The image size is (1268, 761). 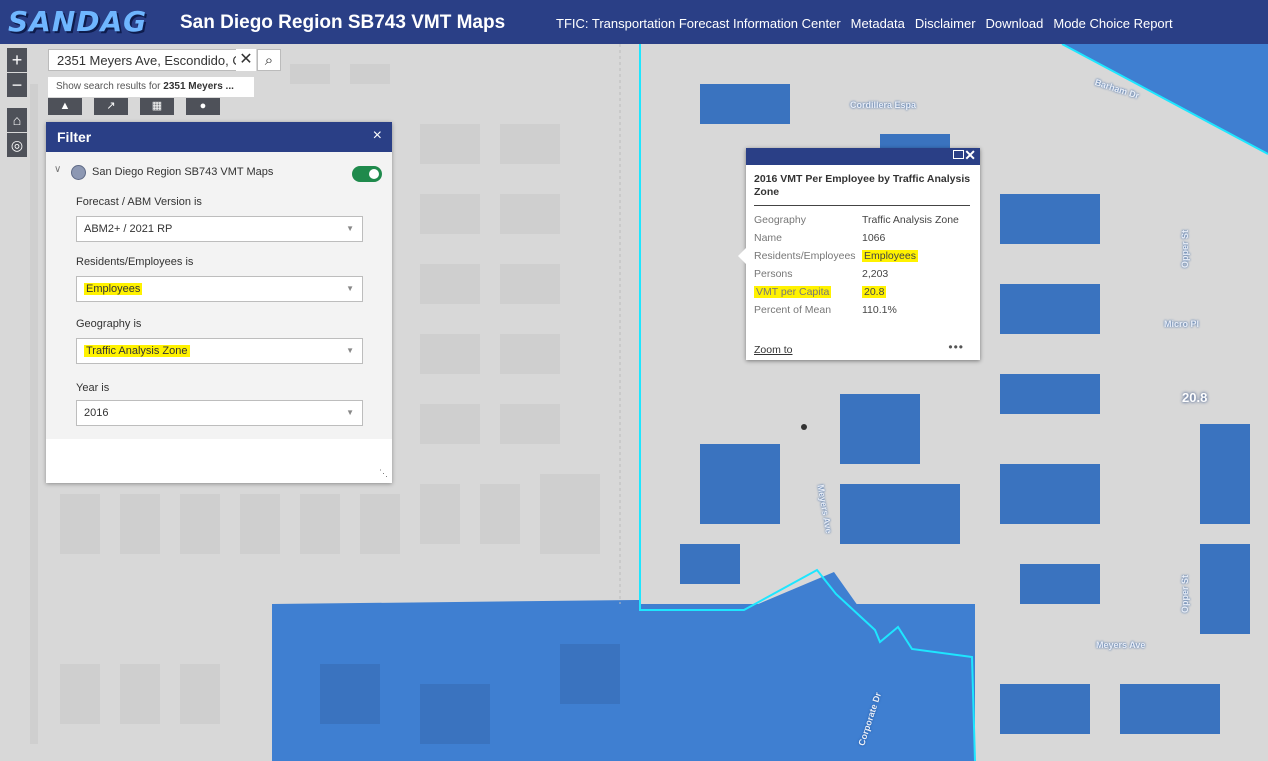 I want to click on filter-layer-row: ∨ San Diego Region SB743 VMT Maps, so click(x=219, y=173).